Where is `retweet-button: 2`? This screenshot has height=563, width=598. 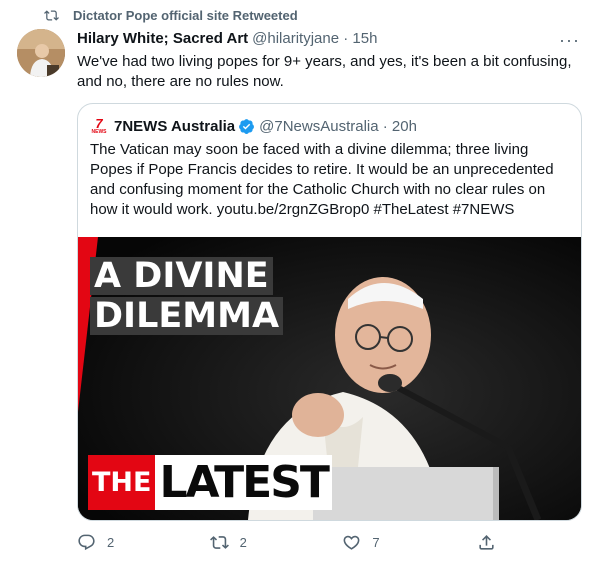 retweet-button: 2 is located at coordinates (276, 542).